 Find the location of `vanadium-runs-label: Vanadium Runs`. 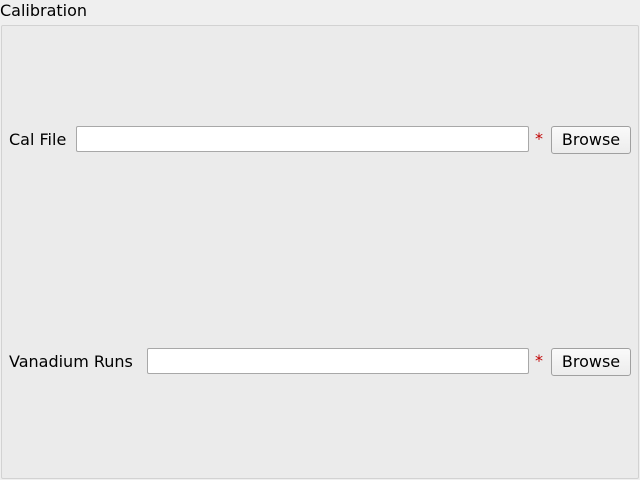

vanadium-runs-label: Vanadium Runs is located at coordinates (71, 361).